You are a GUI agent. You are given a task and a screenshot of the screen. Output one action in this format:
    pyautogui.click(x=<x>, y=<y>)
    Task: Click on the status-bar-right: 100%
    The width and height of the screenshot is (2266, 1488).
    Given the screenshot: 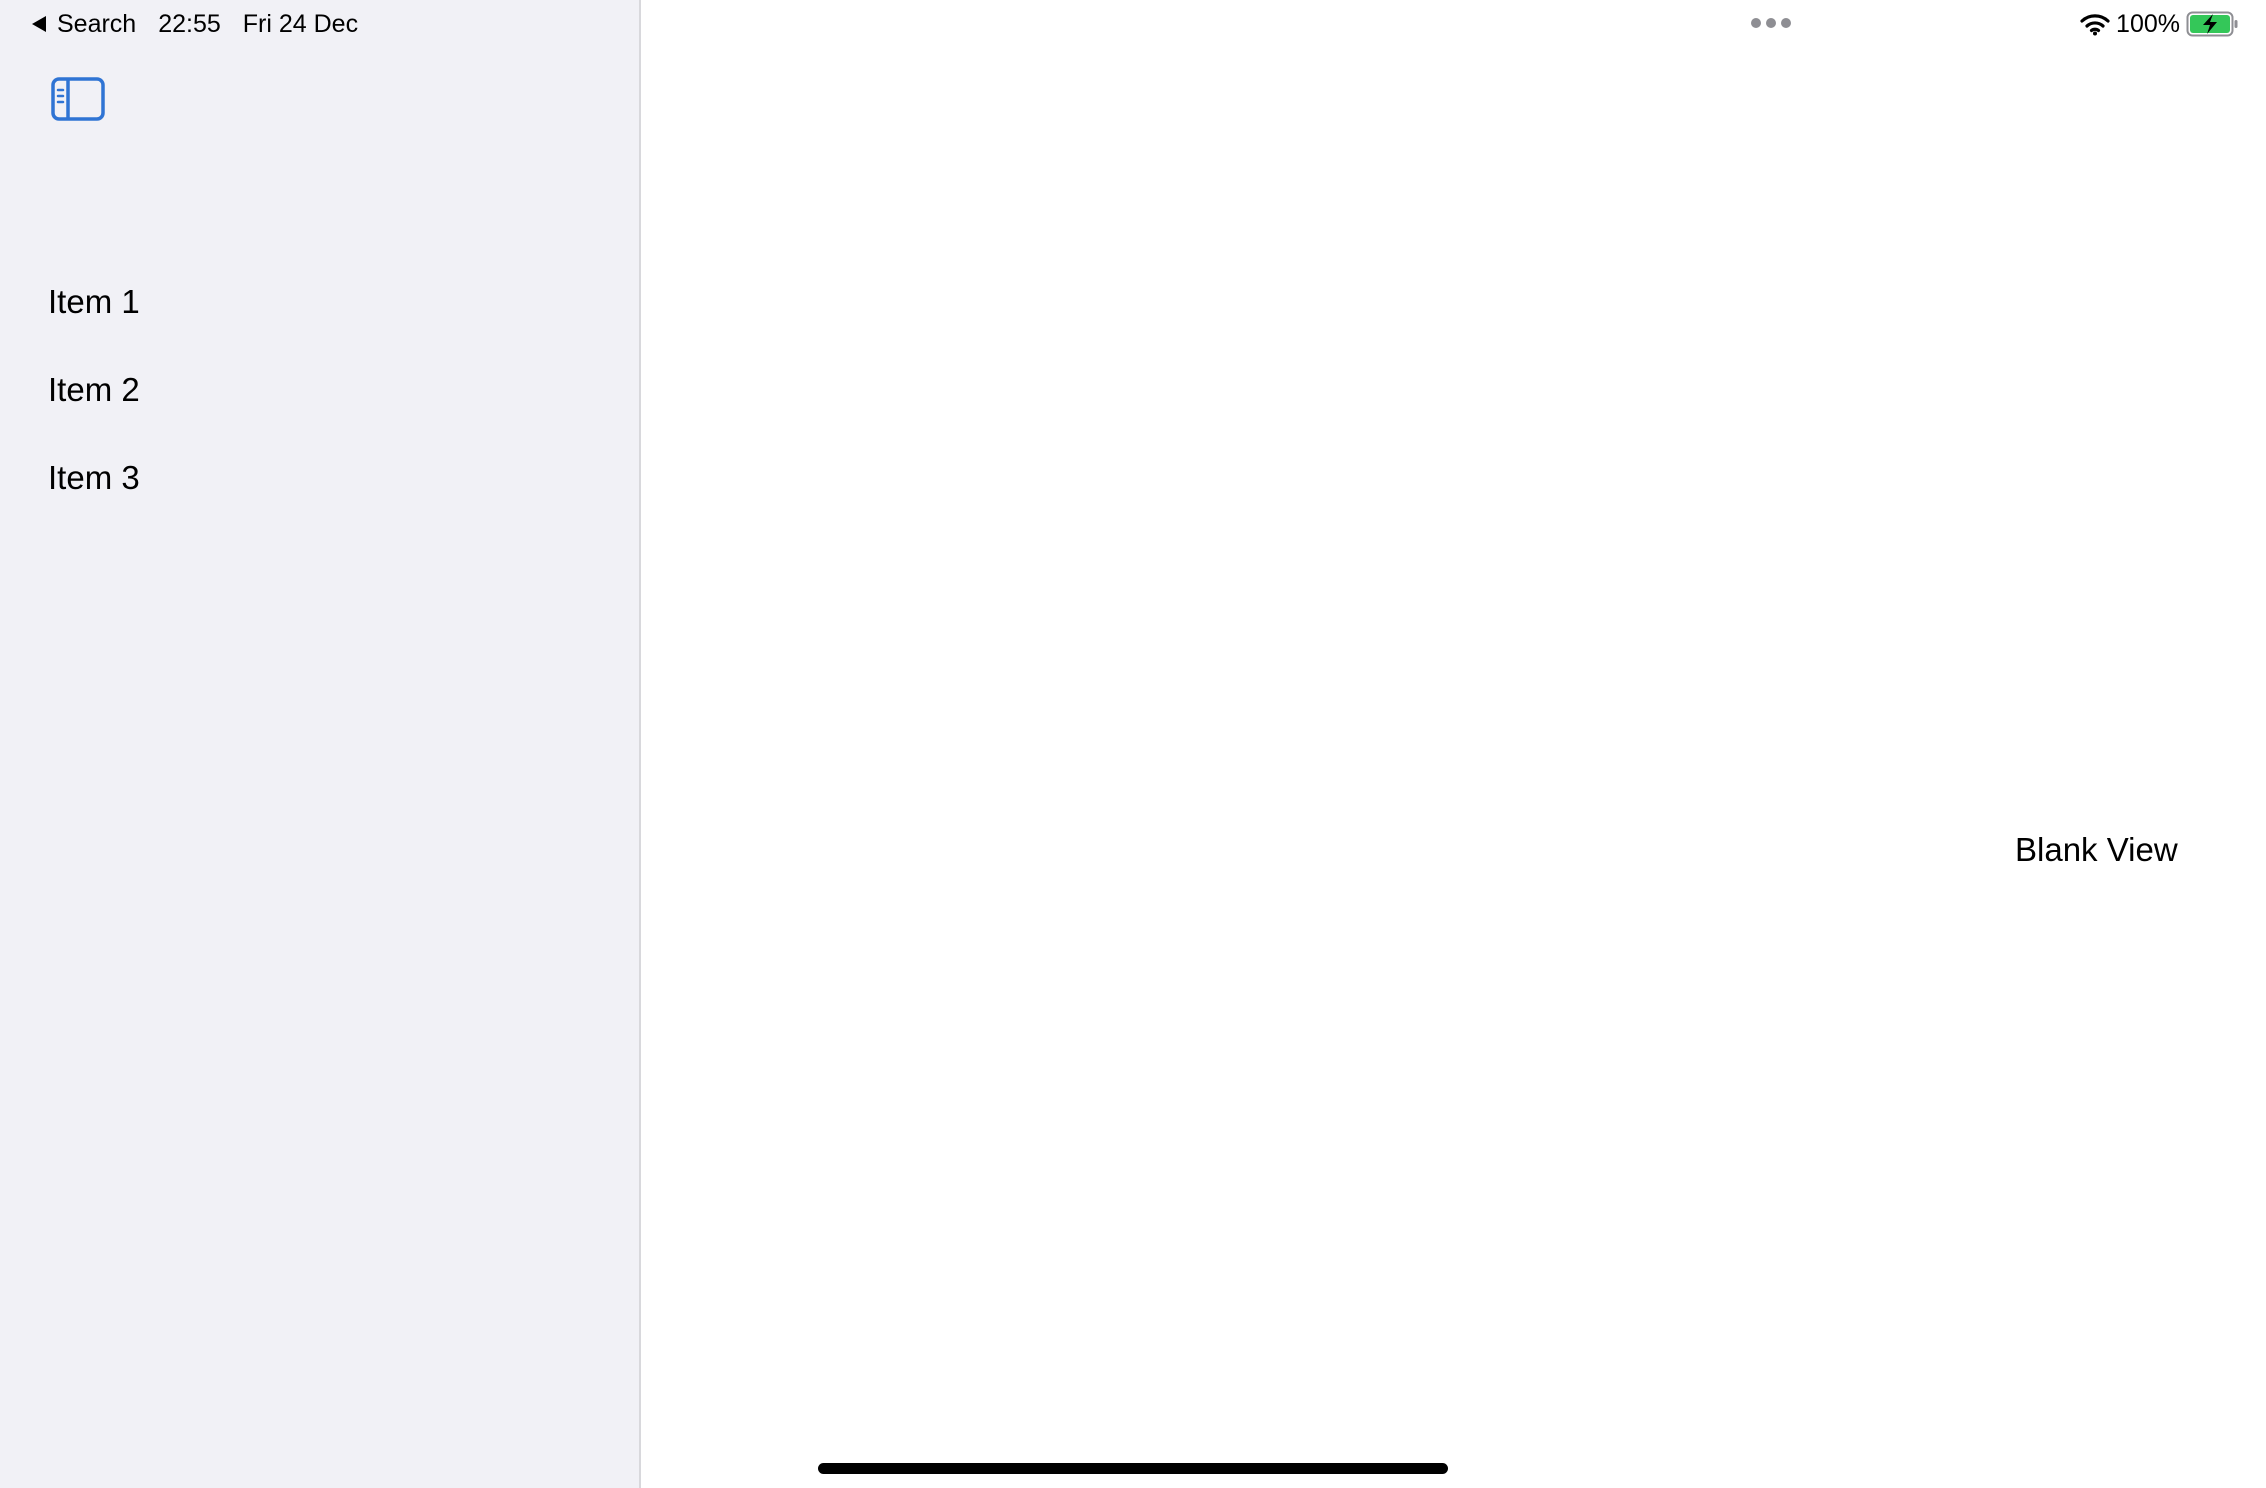 What is the action you would take?
    pyautogui.click(x=2160, y=24)
    